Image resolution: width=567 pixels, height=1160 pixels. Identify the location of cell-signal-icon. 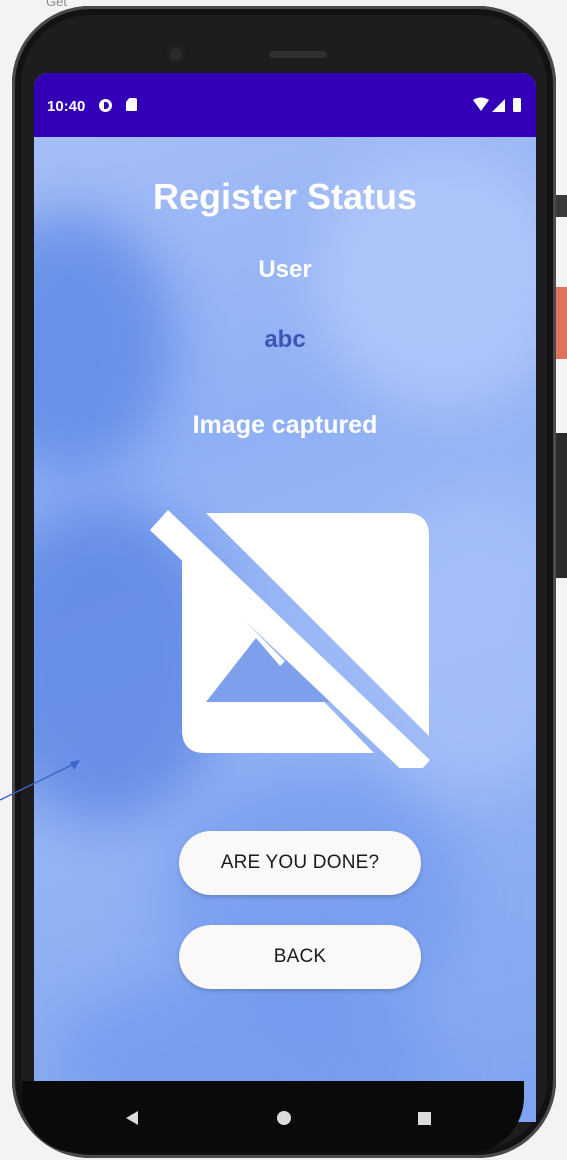
(498, 105).